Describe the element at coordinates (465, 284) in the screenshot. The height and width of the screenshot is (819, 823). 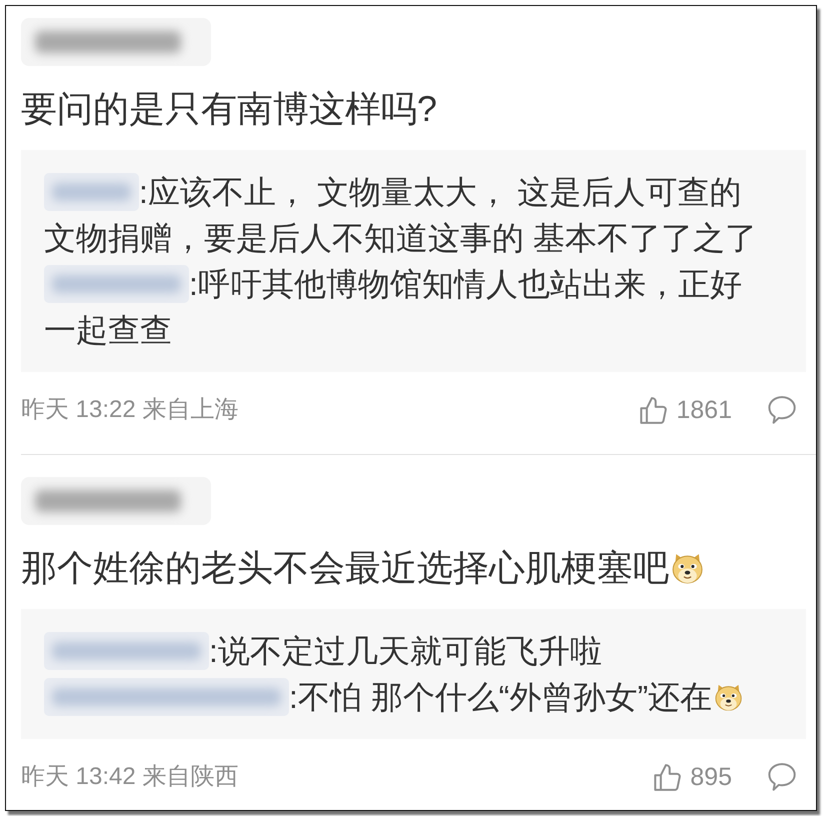
I see `reply-text: :呼吁其他博物馆知情人也站出来，正好` at that location.